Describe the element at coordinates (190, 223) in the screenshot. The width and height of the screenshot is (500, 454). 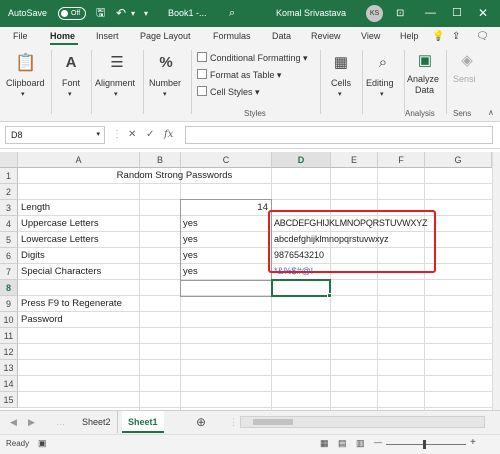
I see `cell-c4: yes` at that location.